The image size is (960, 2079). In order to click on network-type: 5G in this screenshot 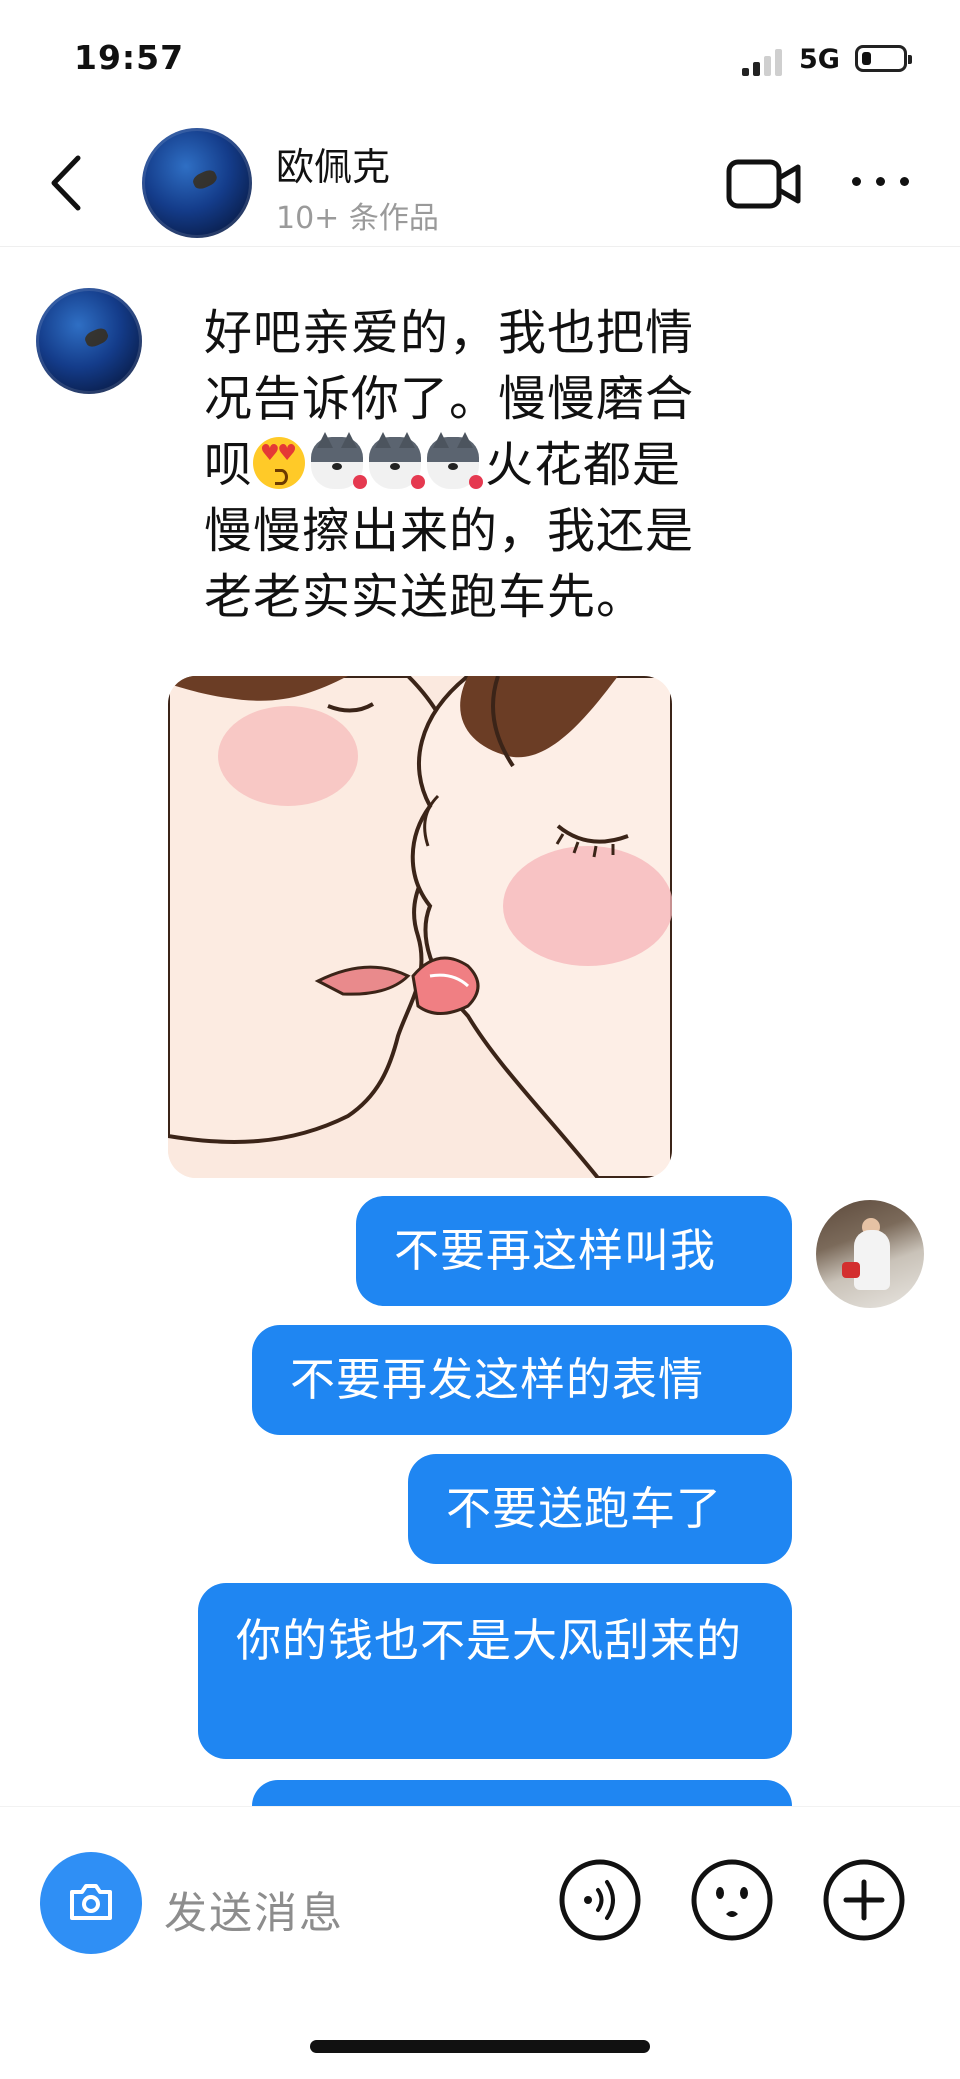, I will do `click(819, 59)`.